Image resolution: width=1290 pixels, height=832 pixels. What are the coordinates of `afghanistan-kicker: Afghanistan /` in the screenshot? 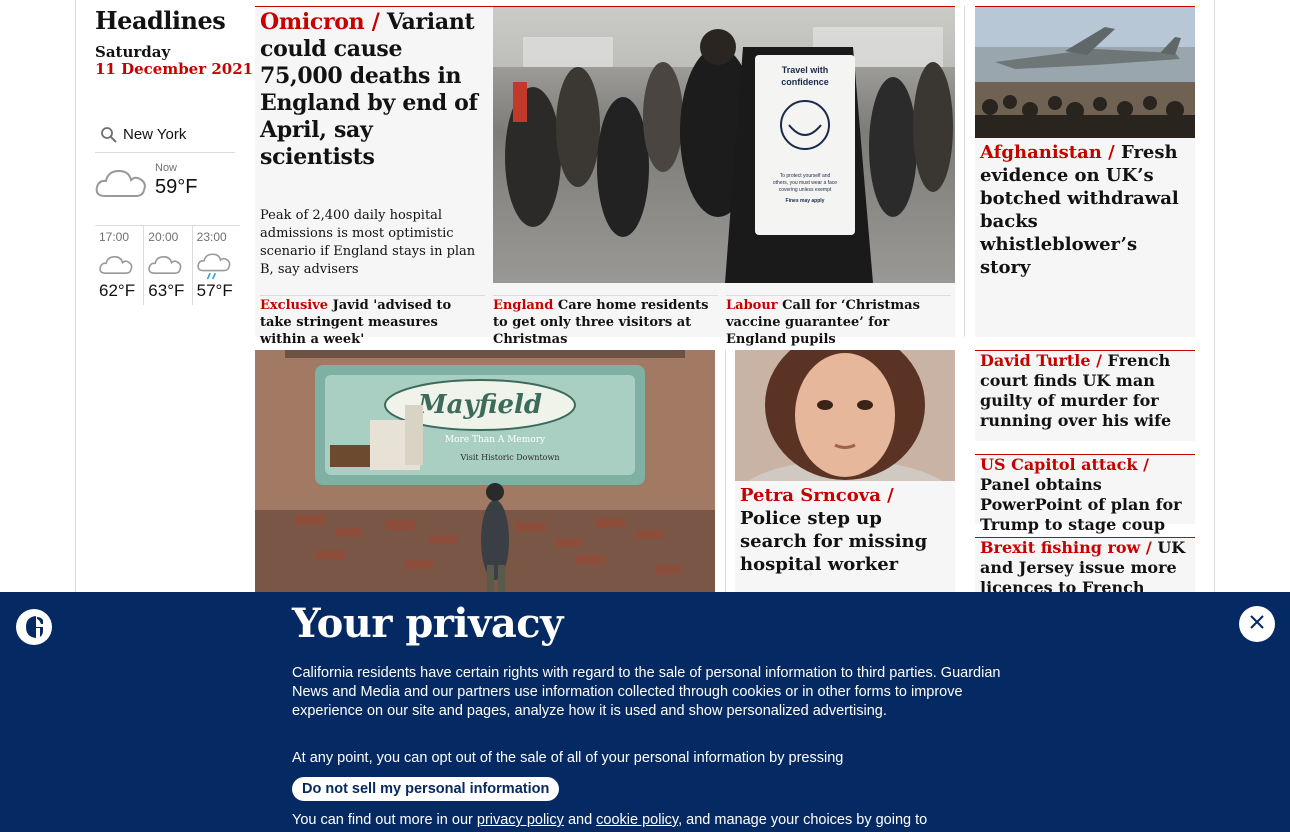 It's located at (1047, 152).